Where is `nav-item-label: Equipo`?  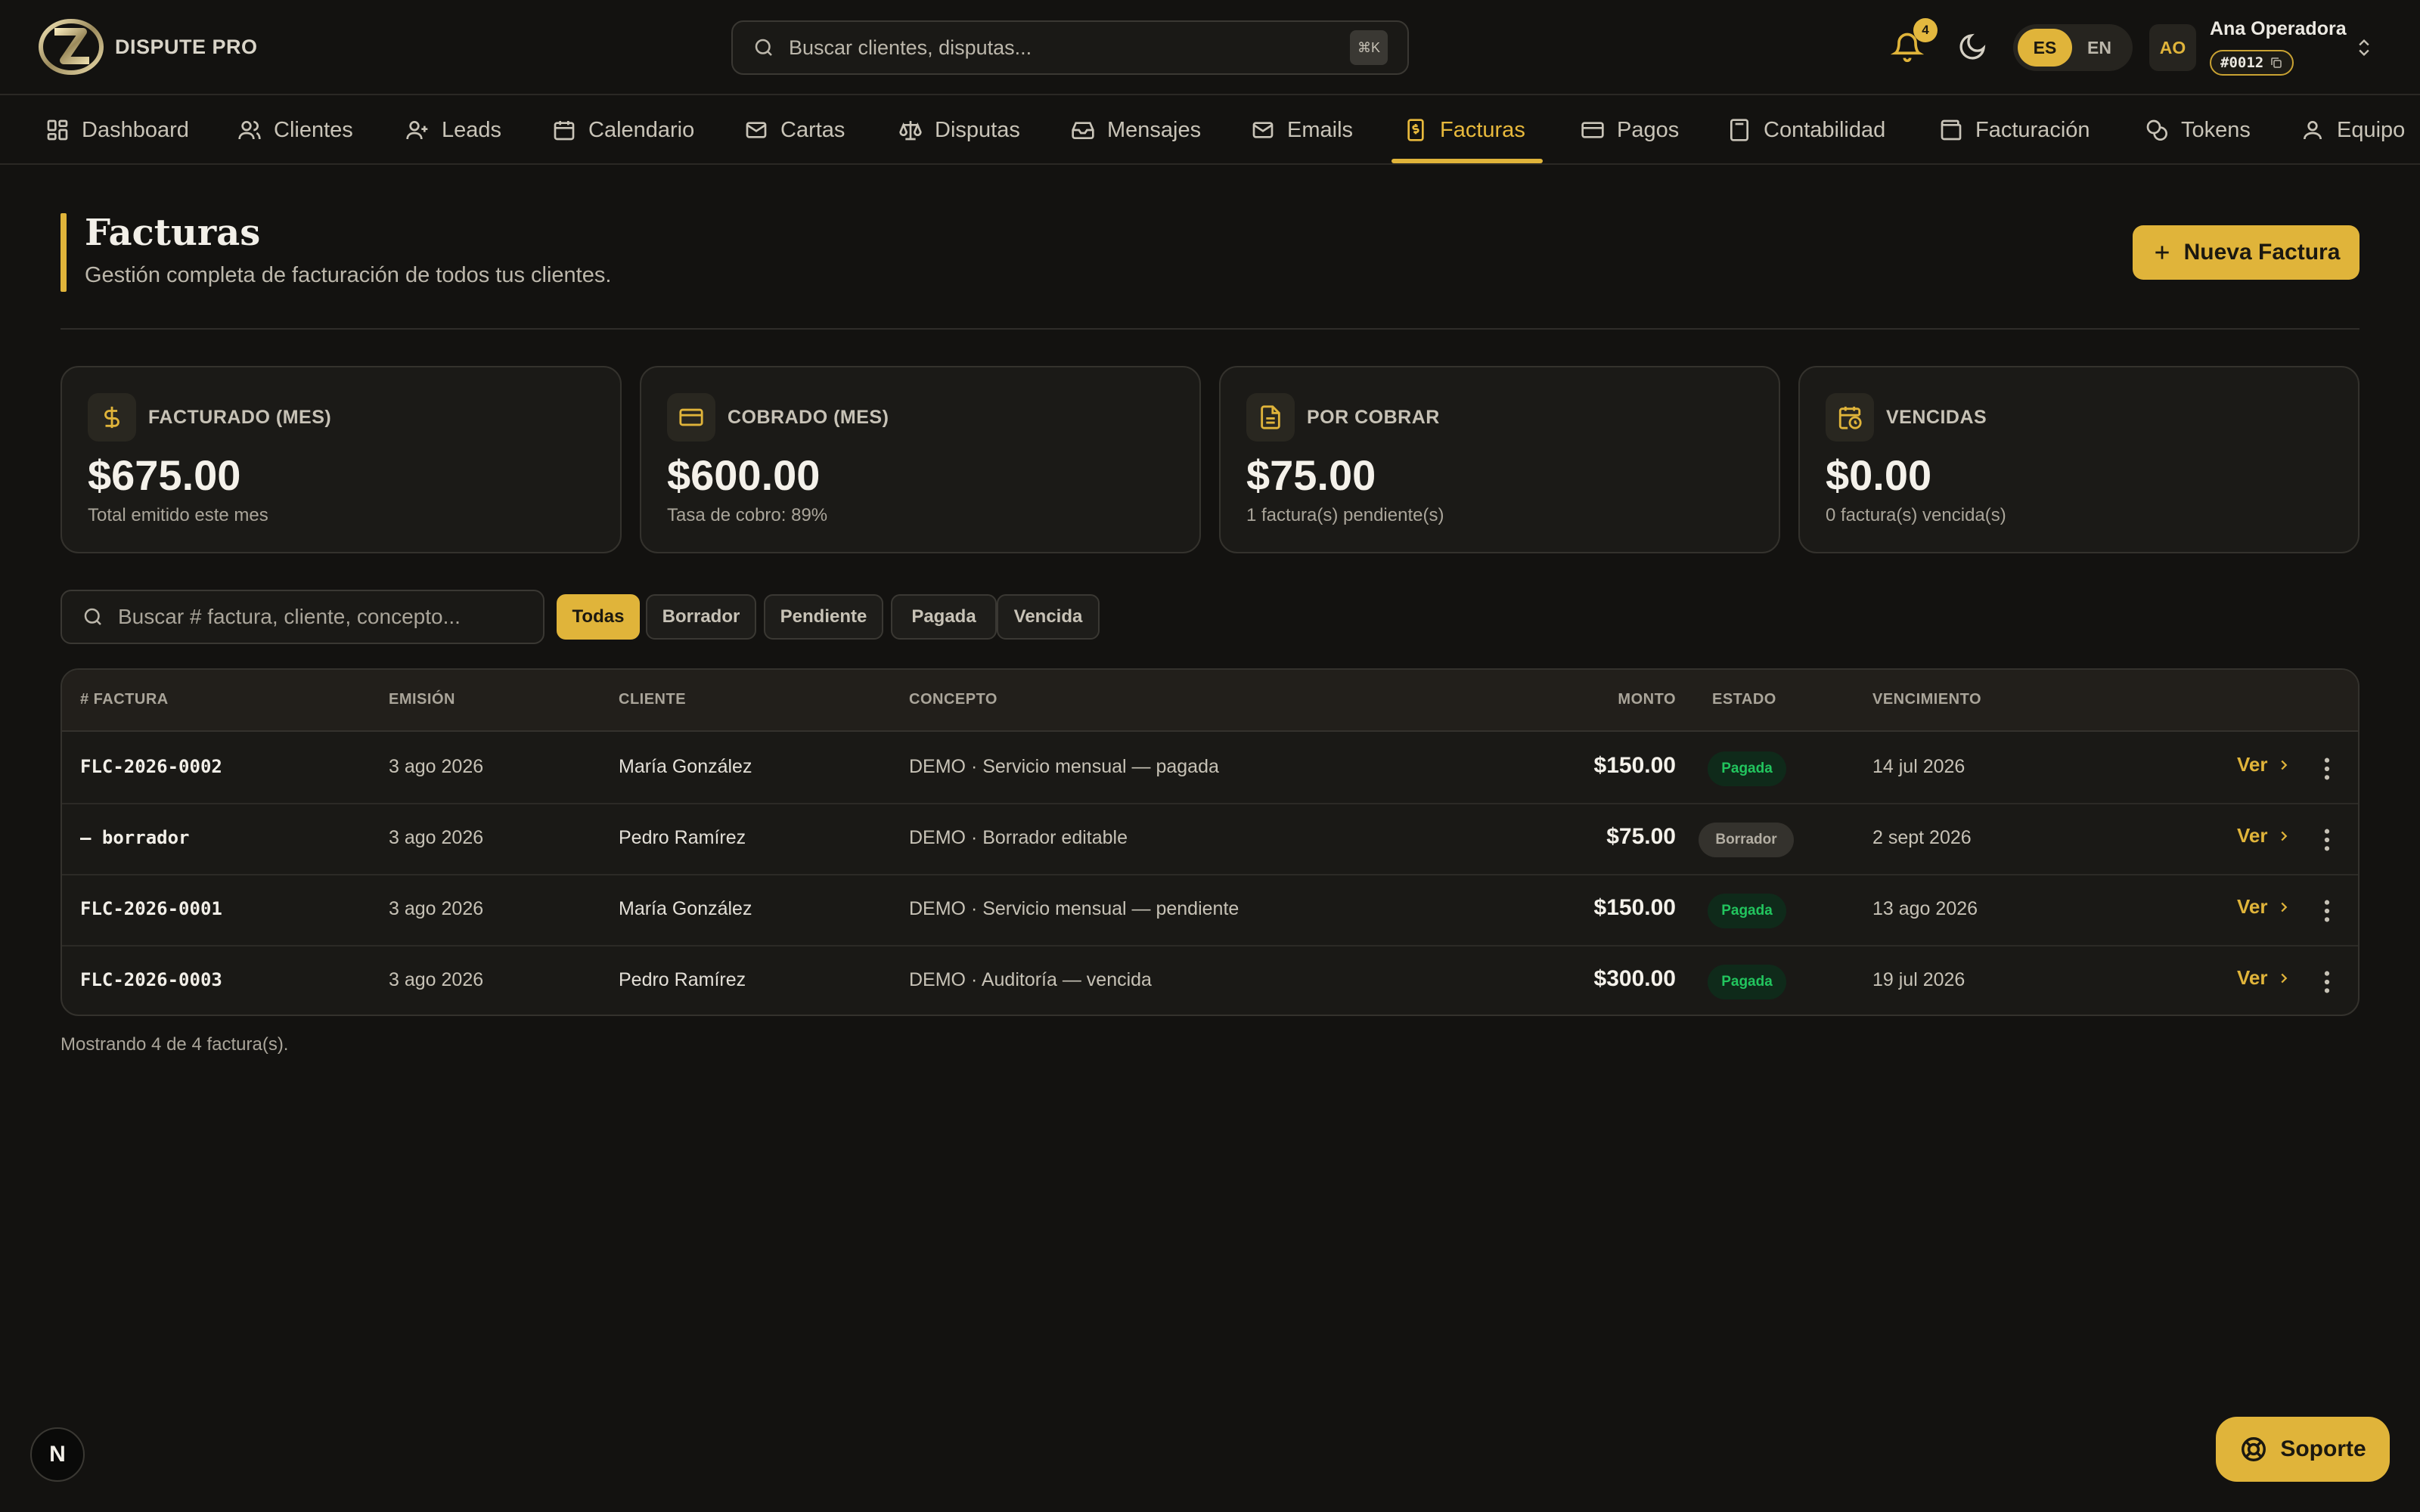
nav-item-label: Equipo is located at coordinates (2371, 129).